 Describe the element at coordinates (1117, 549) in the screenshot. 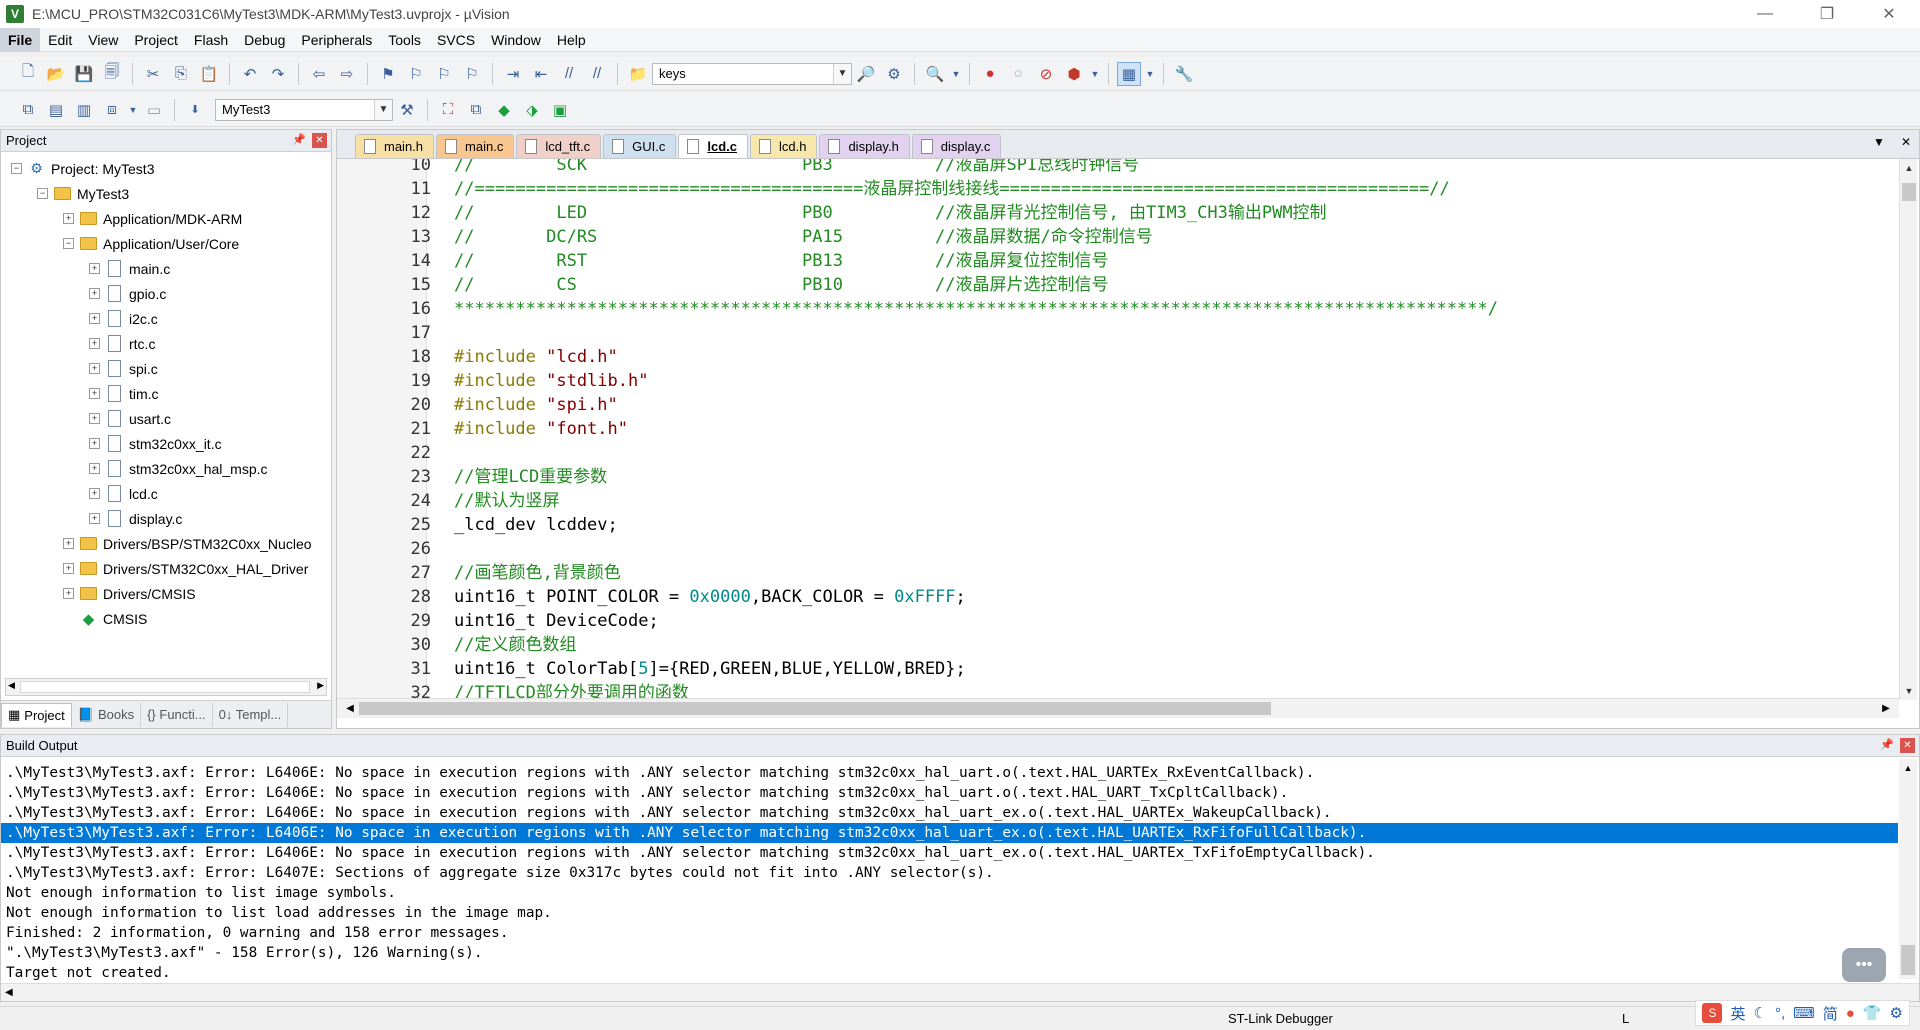

I see `code-line: 26` at that location.